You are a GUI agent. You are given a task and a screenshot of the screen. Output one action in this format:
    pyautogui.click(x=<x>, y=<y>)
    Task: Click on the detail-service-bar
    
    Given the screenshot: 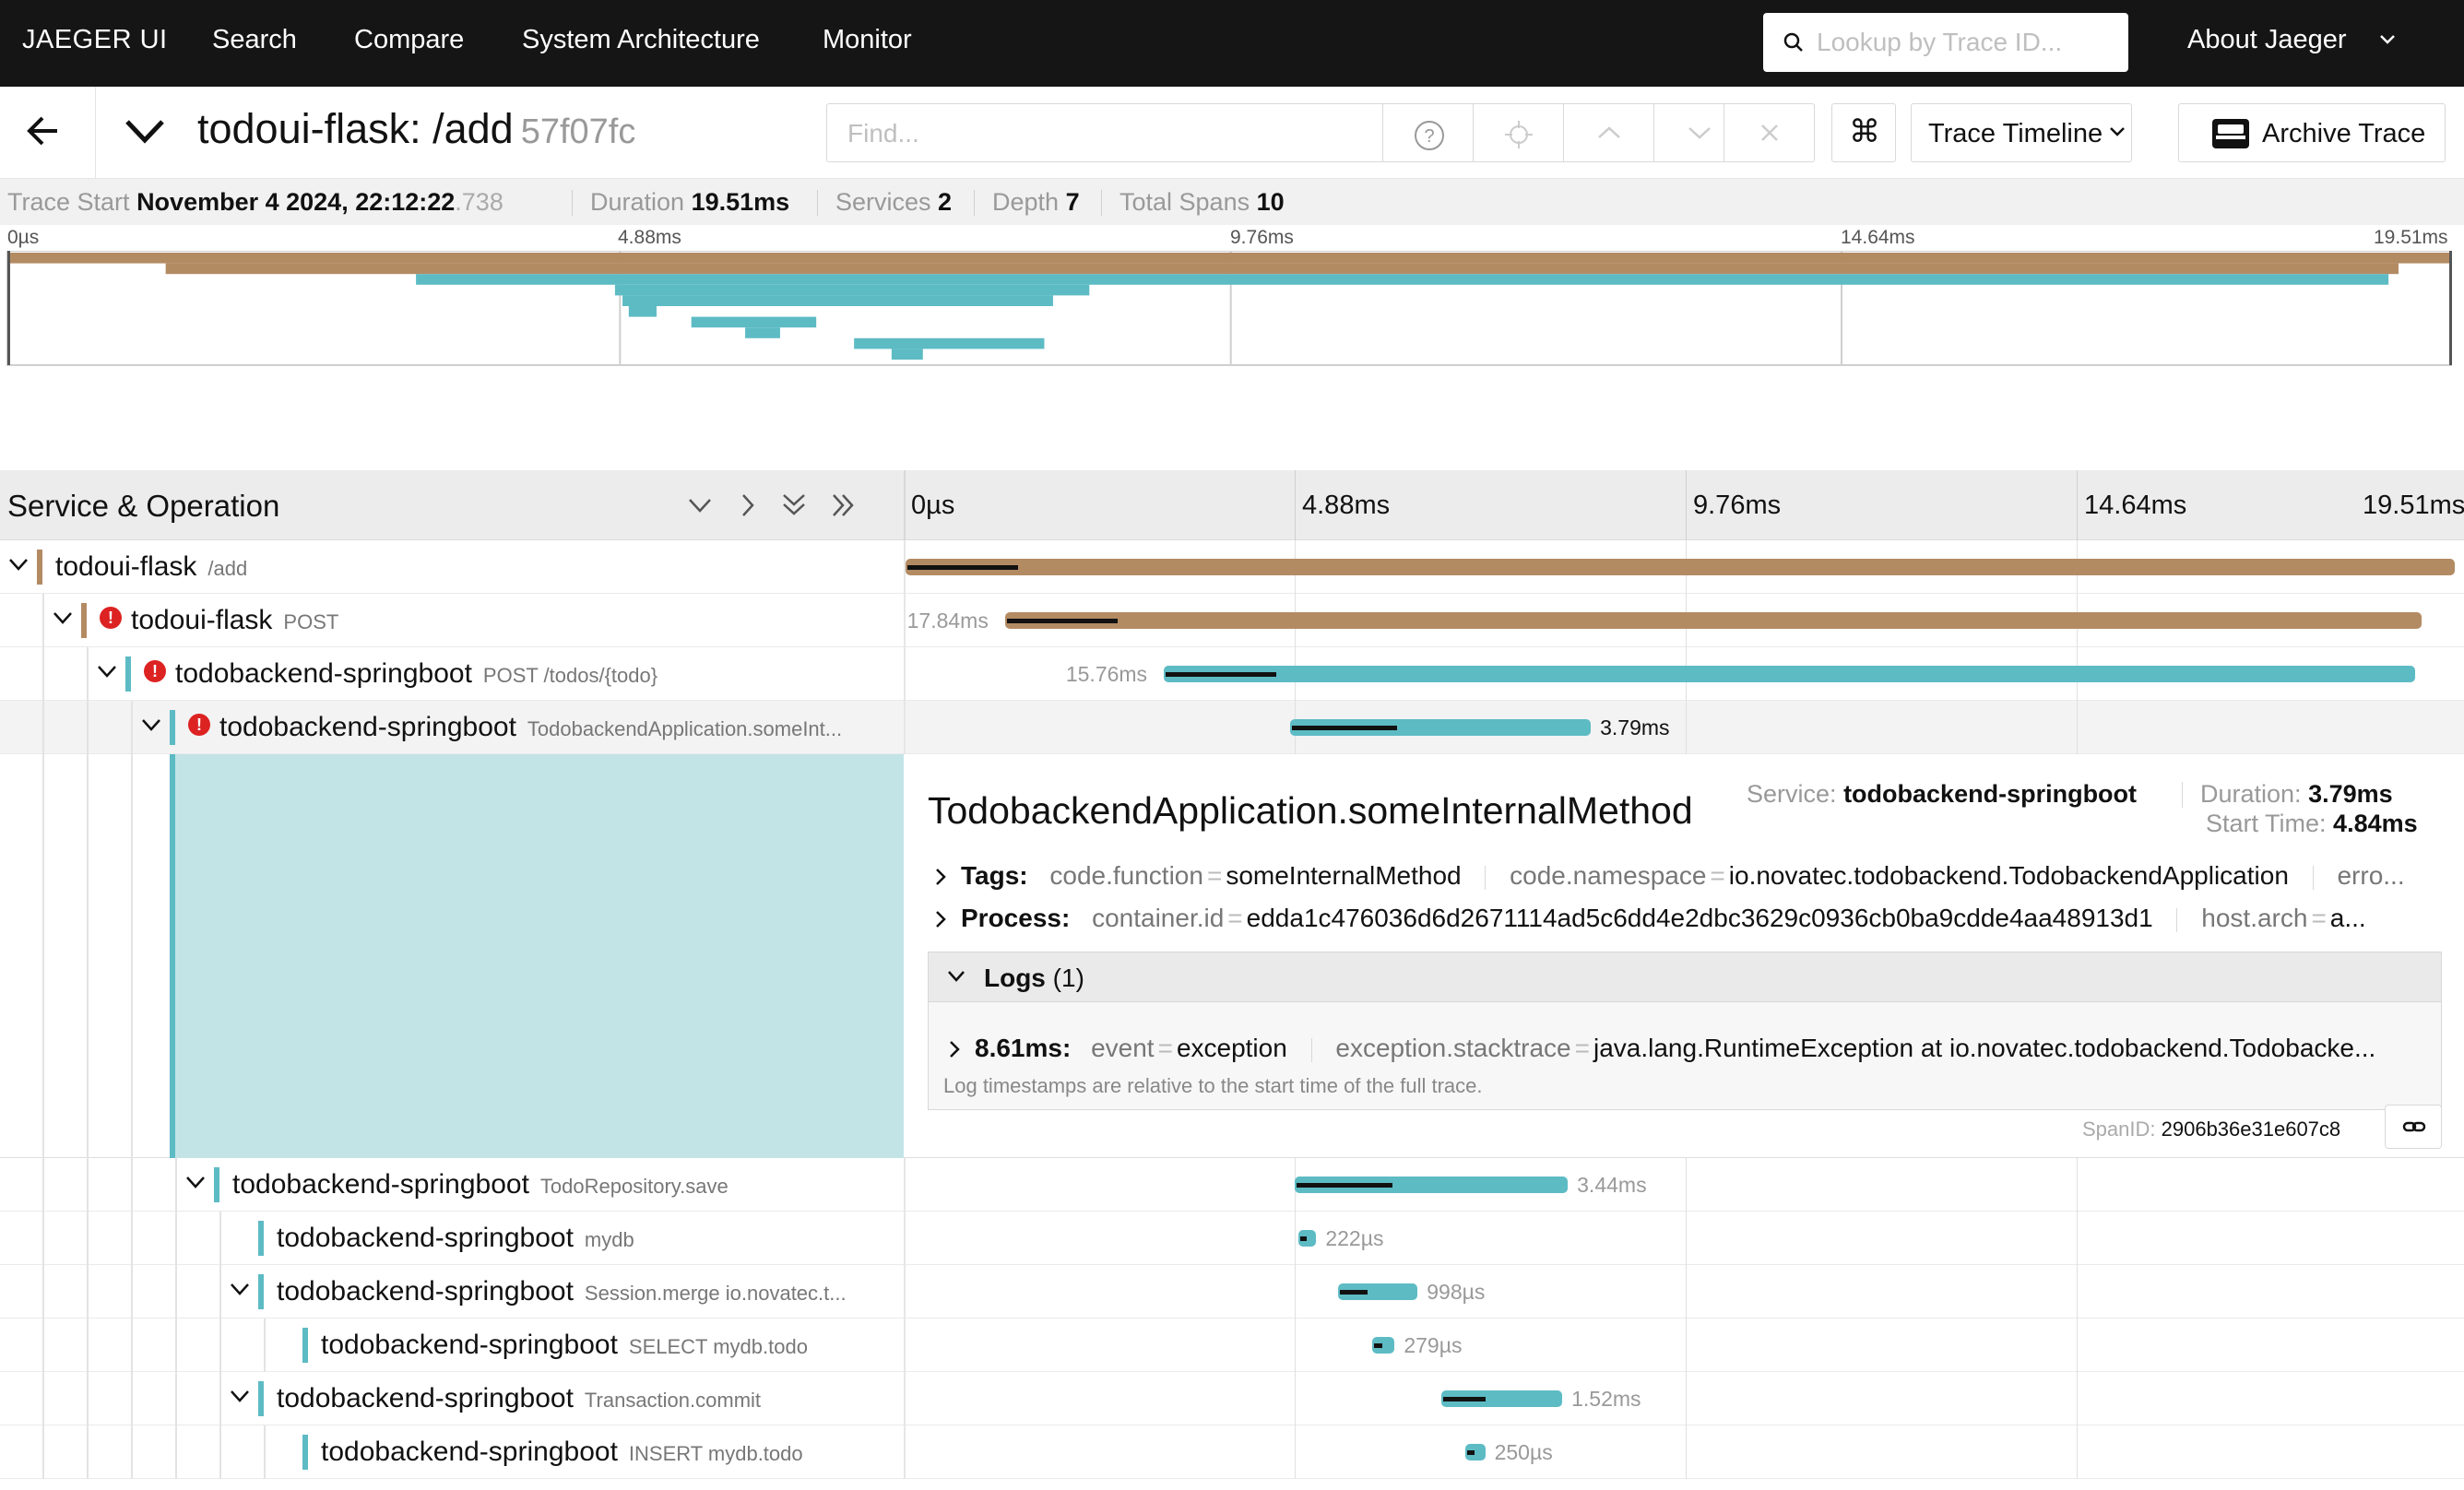 What is the action you would take?
    pyautogui.click(x=173, y=956)
    